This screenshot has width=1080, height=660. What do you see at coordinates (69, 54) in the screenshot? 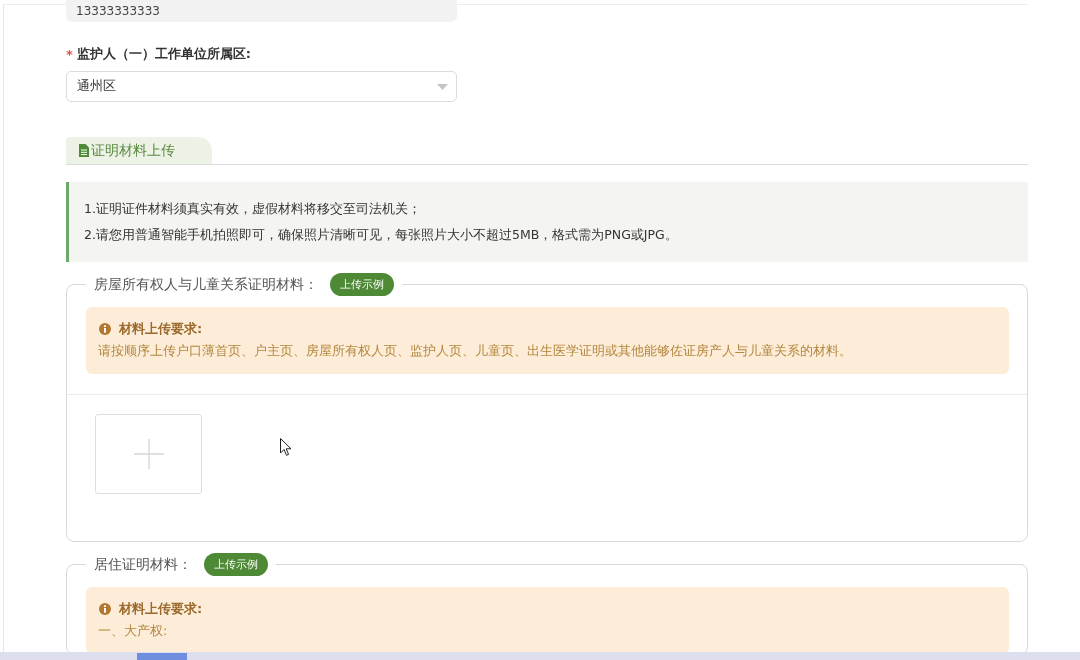
I see `required-mark: *` at bounding box center [69, 54].